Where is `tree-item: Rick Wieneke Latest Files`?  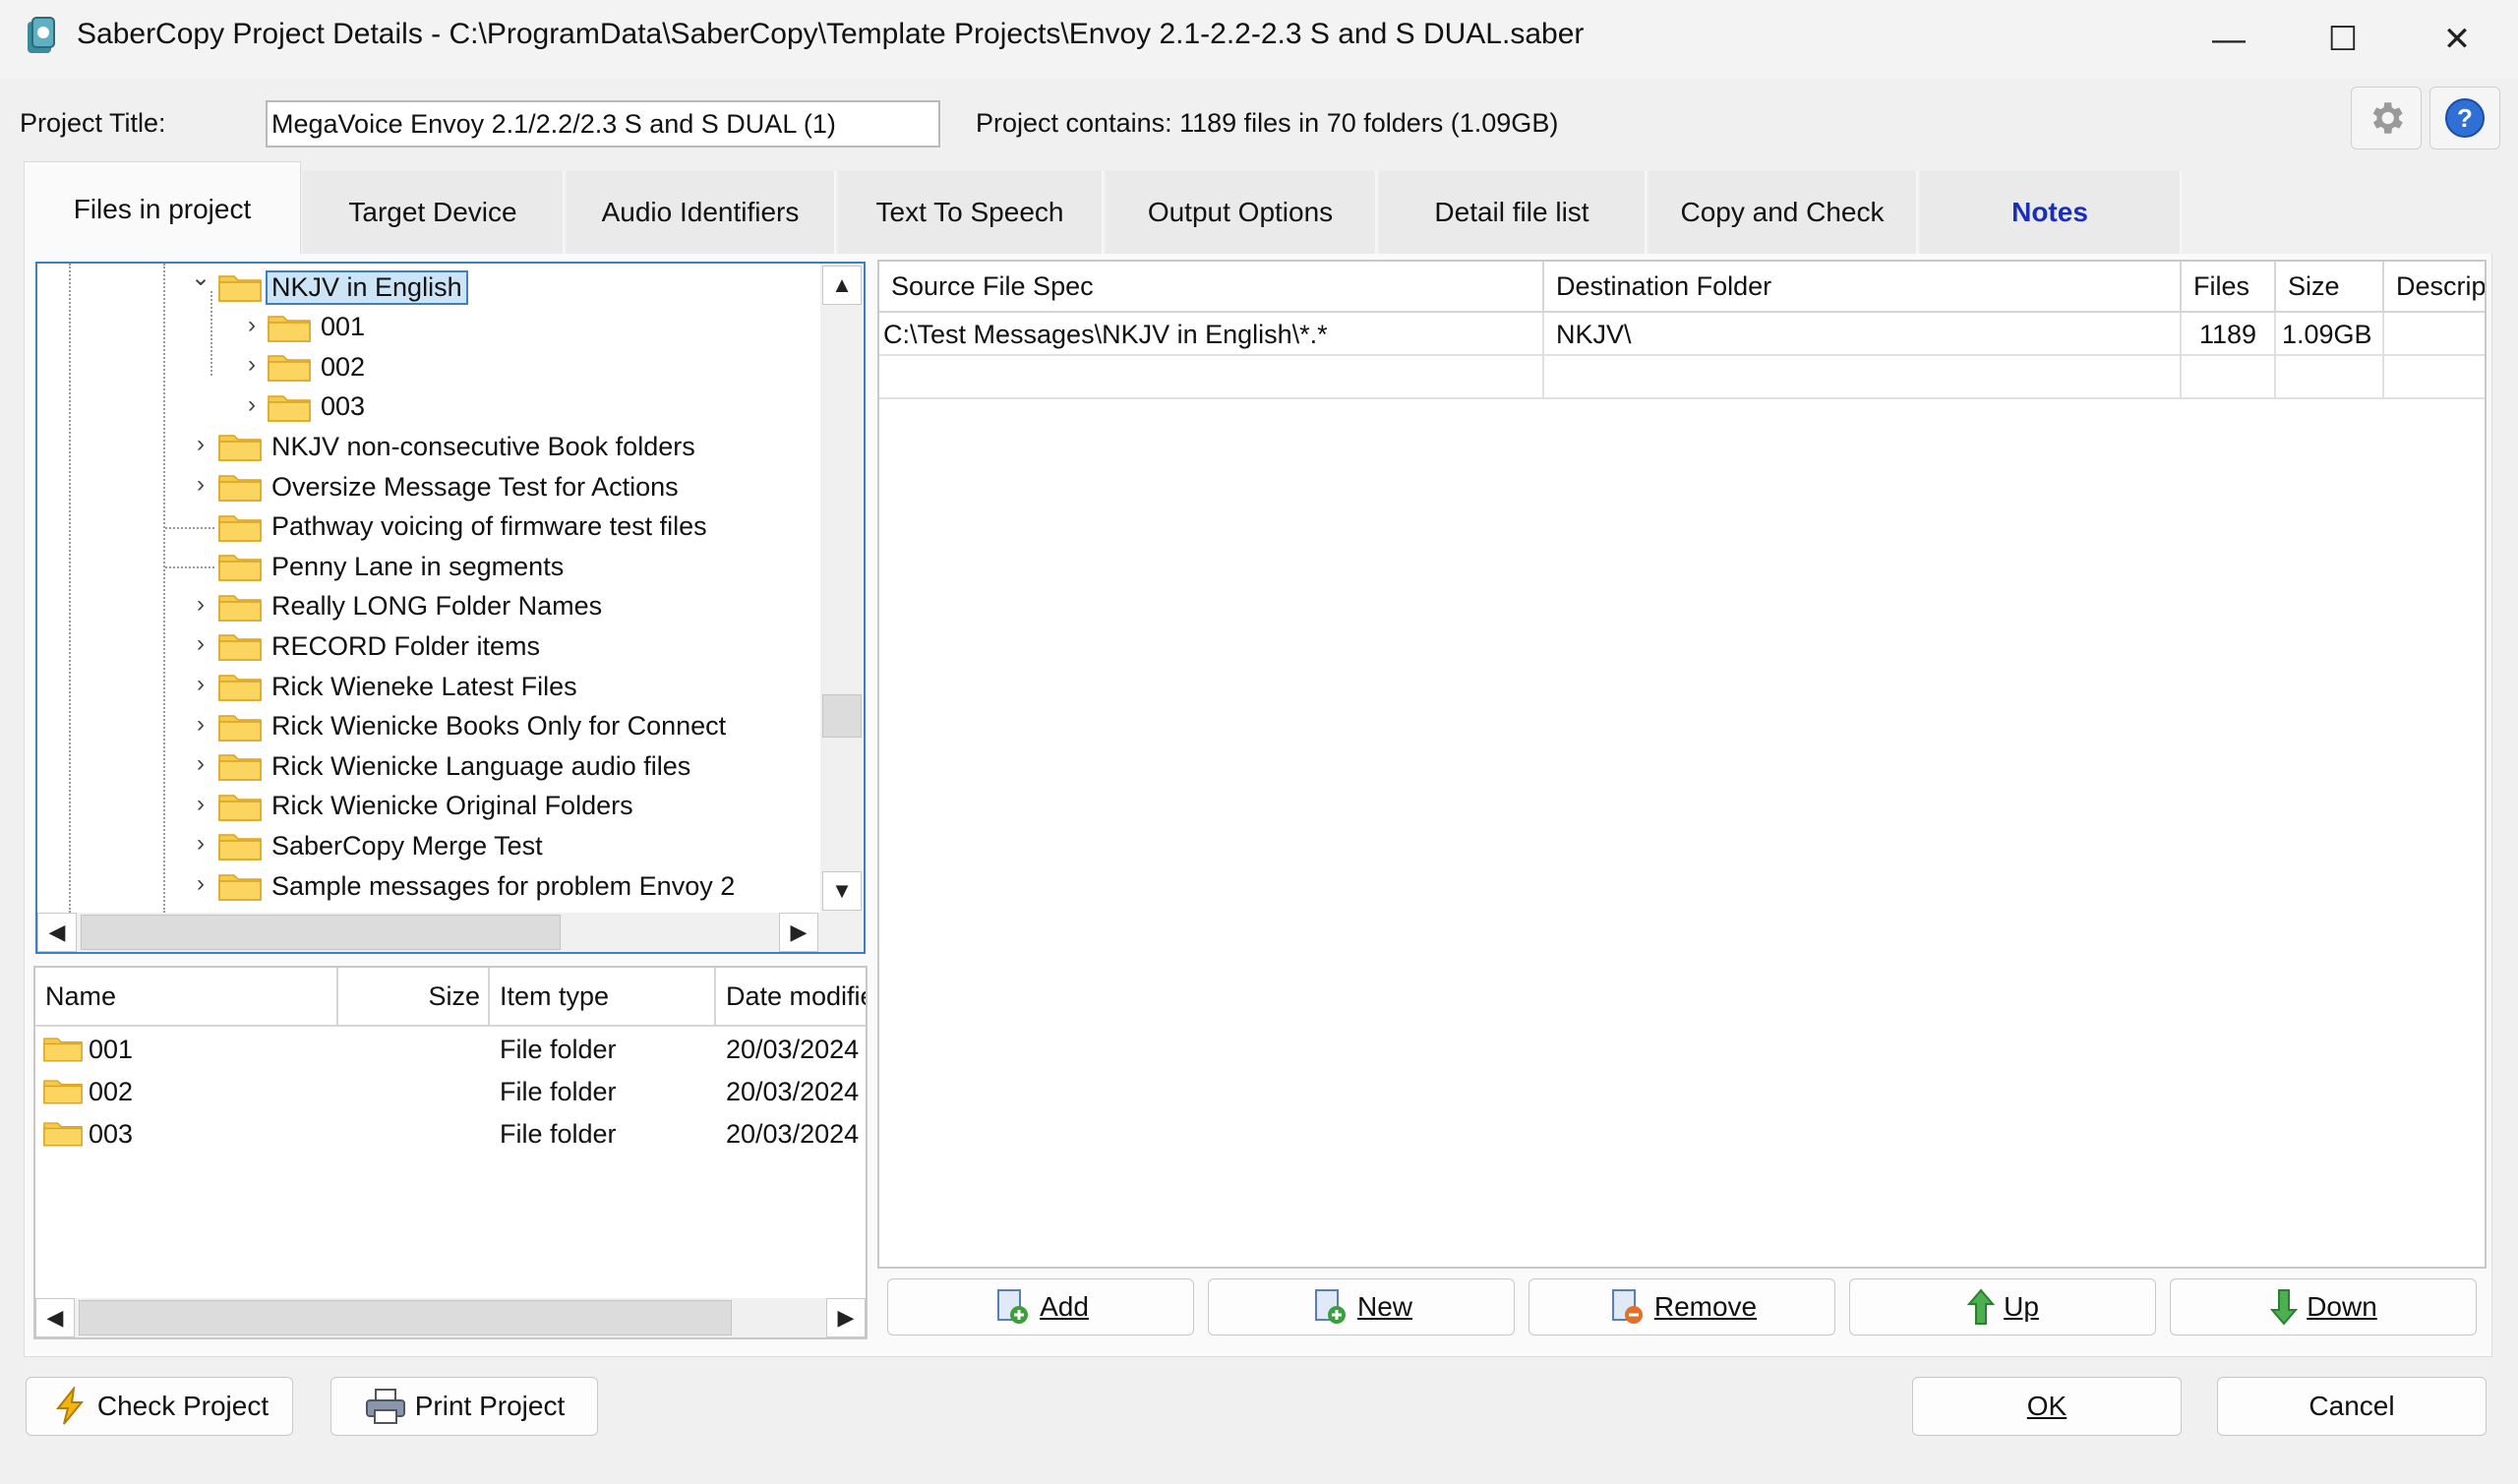 tree-item: Rick Wieneke Latest Files is located at coordinates (397, 686).